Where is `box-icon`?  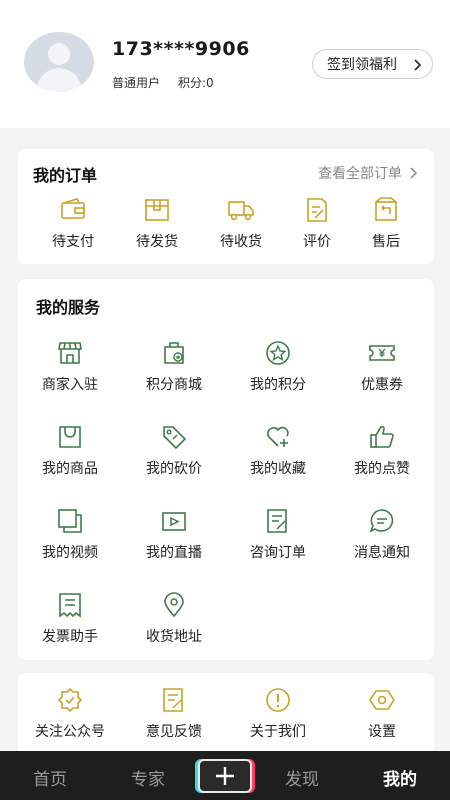
box-icon is located at coordinates (157, 210).